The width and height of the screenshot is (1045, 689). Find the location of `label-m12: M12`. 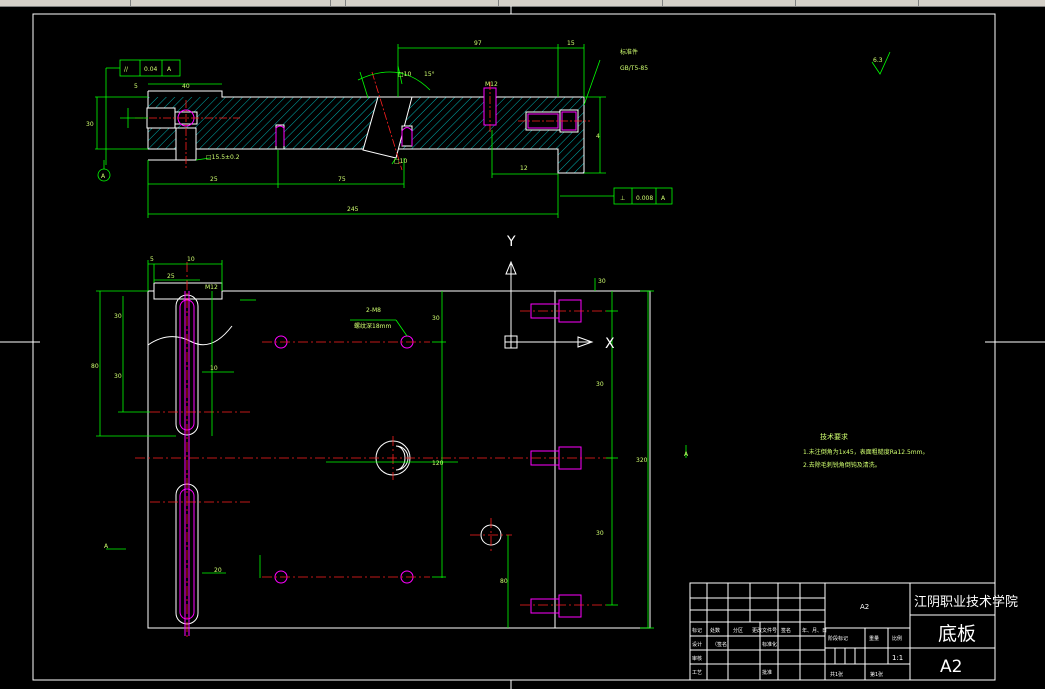

label-m12: M12 is located at coordinates (491, 84).